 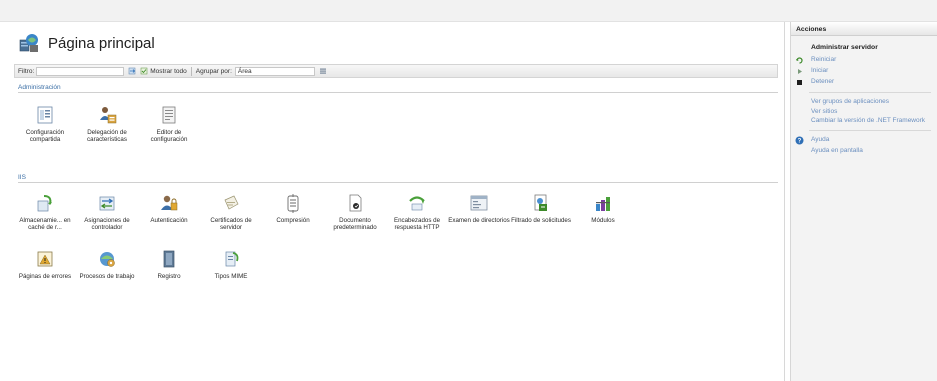 I want to click on feature-label: Módulos, so click(x=603, y=220).